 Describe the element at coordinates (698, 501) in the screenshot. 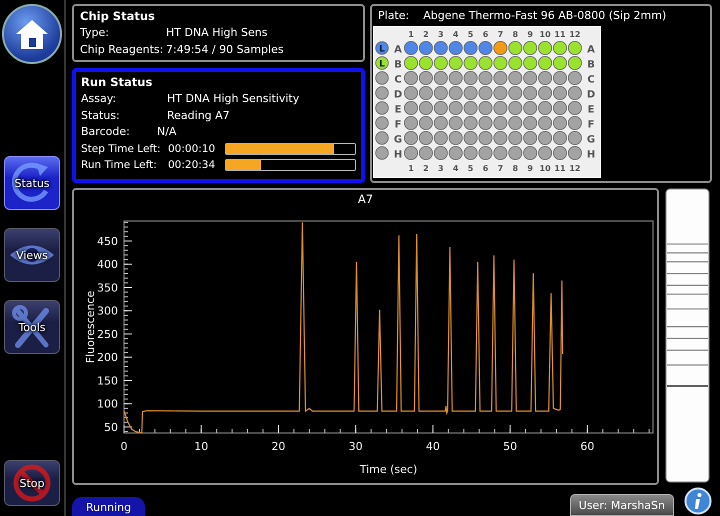

I see `info-button` at that location.